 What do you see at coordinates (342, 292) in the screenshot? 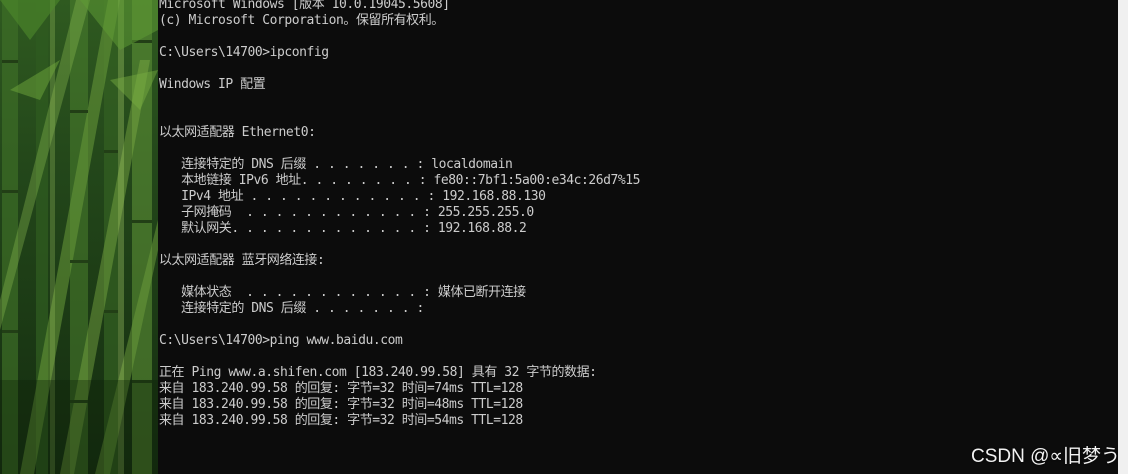
I see `terminal-line-media-state: 媒体状态 . . . . . . . . . . . . : 媒体已断开连接` at bounding box center [342, 292].